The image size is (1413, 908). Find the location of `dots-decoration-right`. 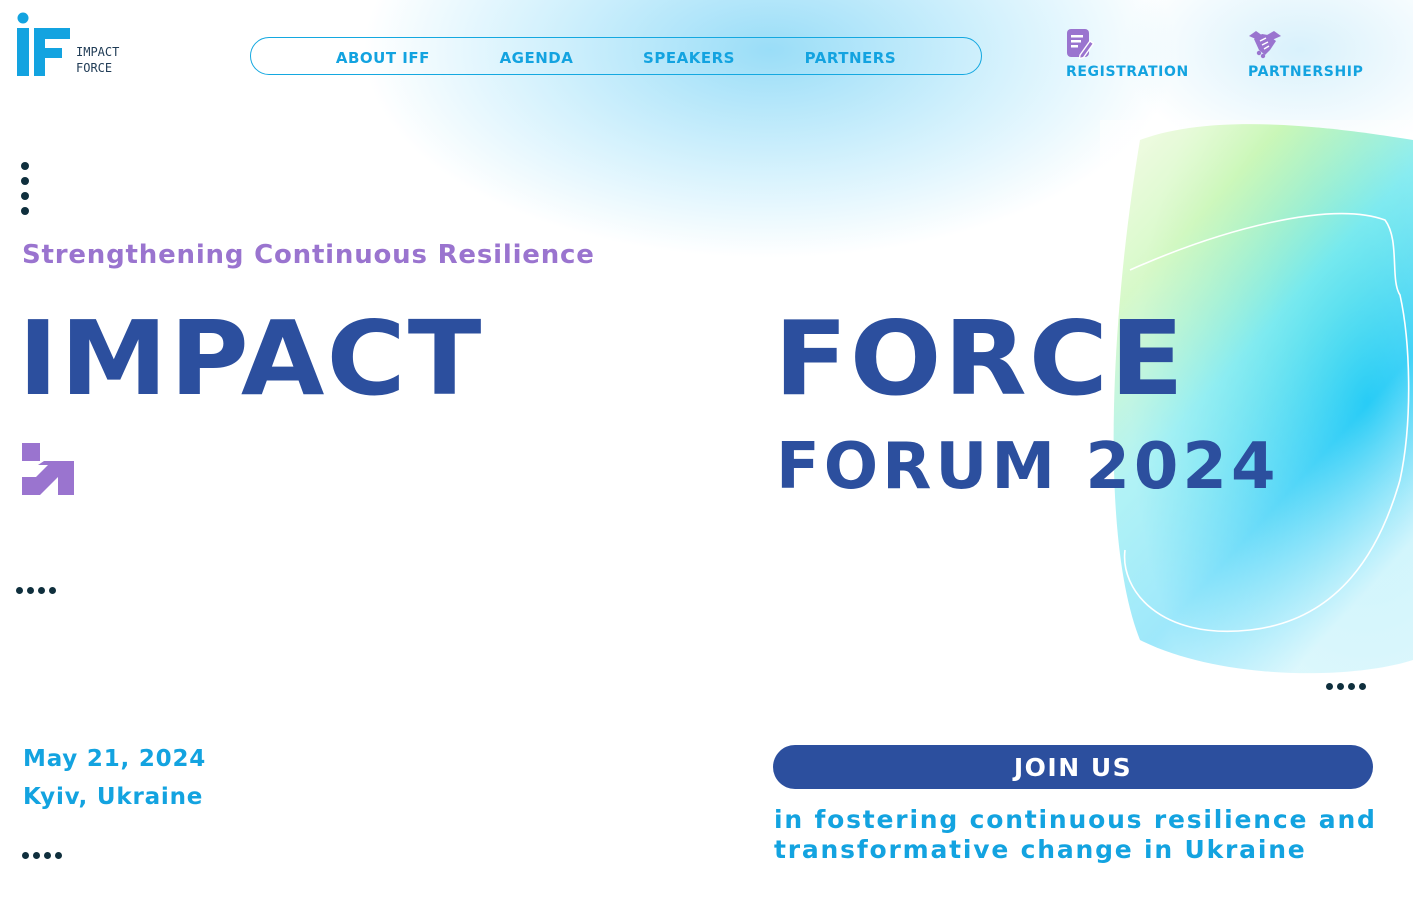

dots-decoration-right is located at coordinates (1346, 686).